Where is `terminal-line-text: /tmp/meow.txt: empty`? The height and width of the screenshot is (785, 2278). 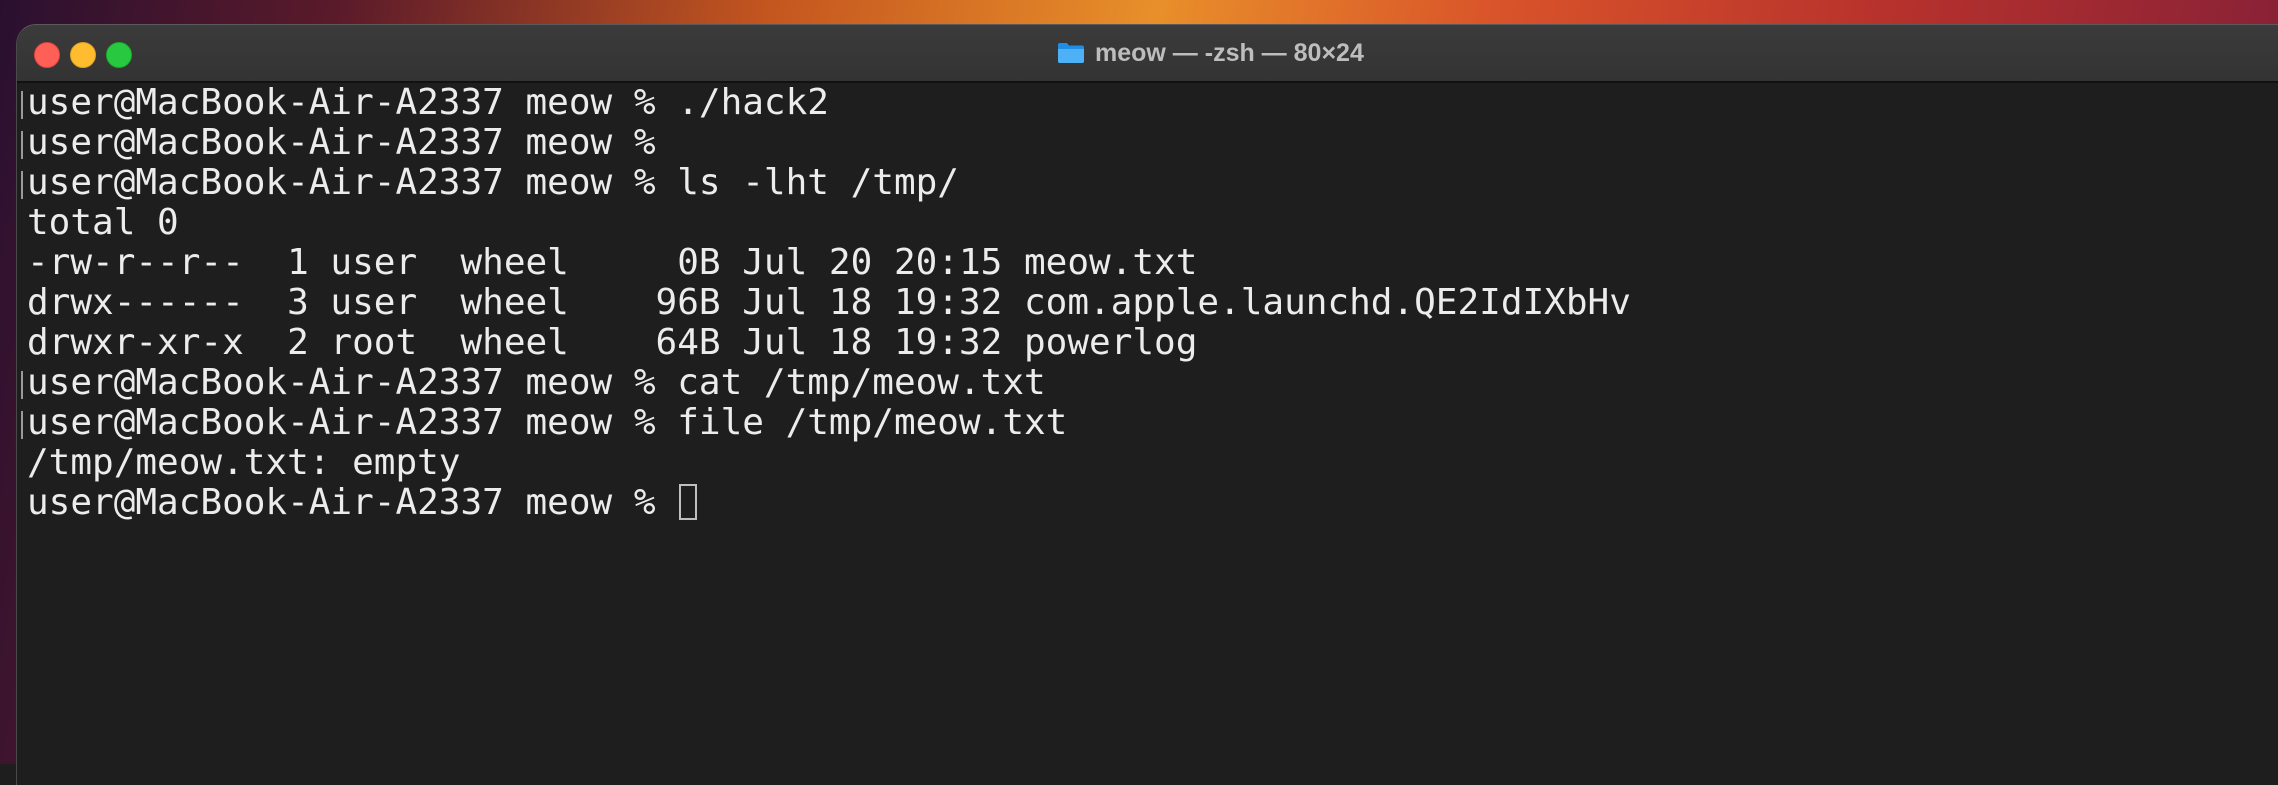
terminal-line-text: /tmp/meow.txt: empty is located at coordinates (244, 462).